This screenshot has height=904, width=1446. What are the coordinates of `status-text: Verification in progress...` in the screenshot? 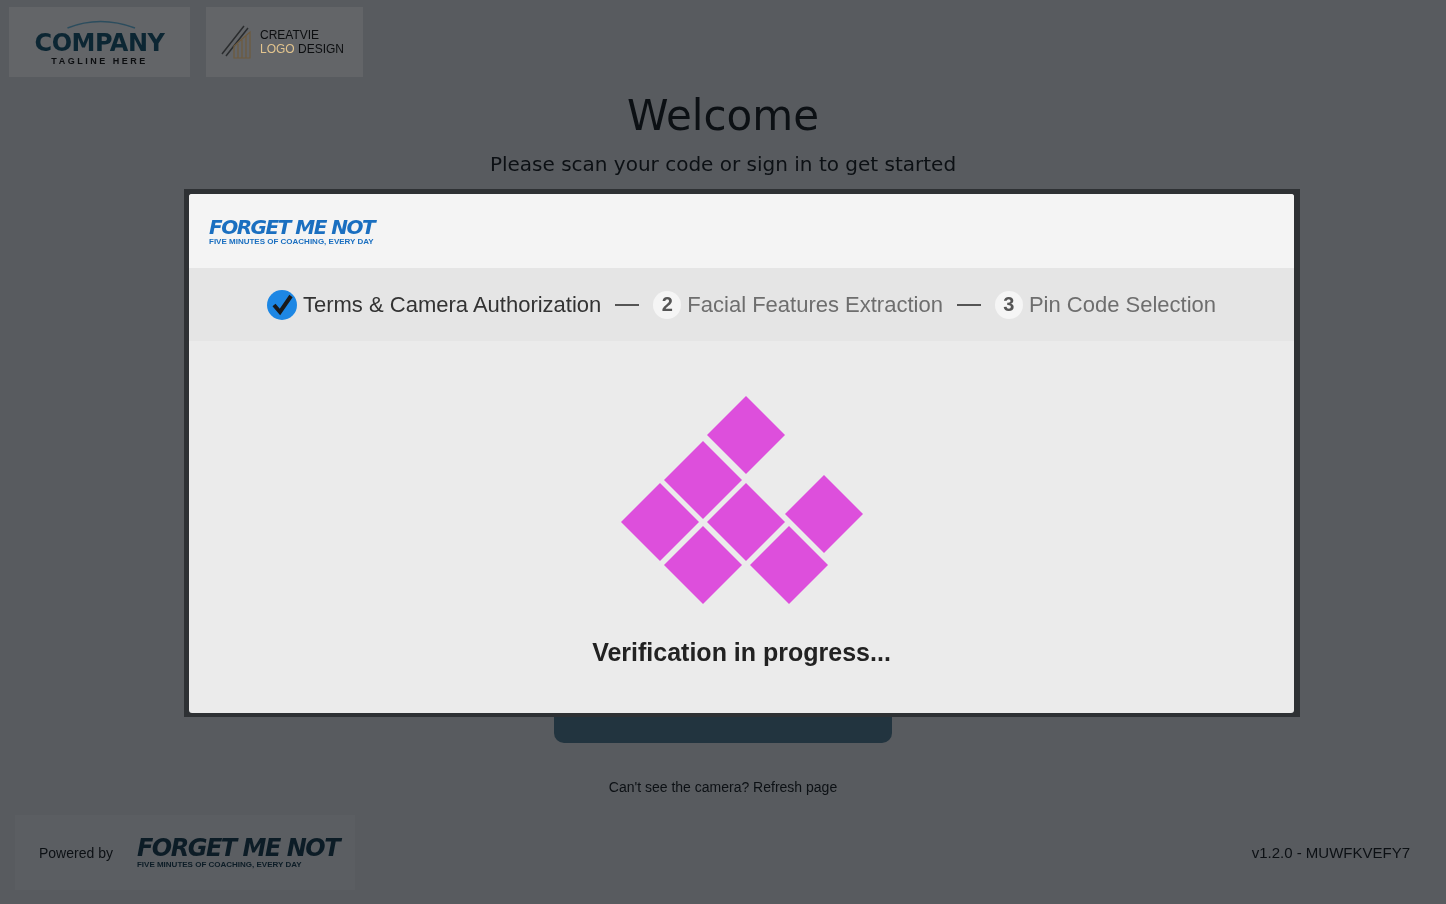 It's located at (741, 652).